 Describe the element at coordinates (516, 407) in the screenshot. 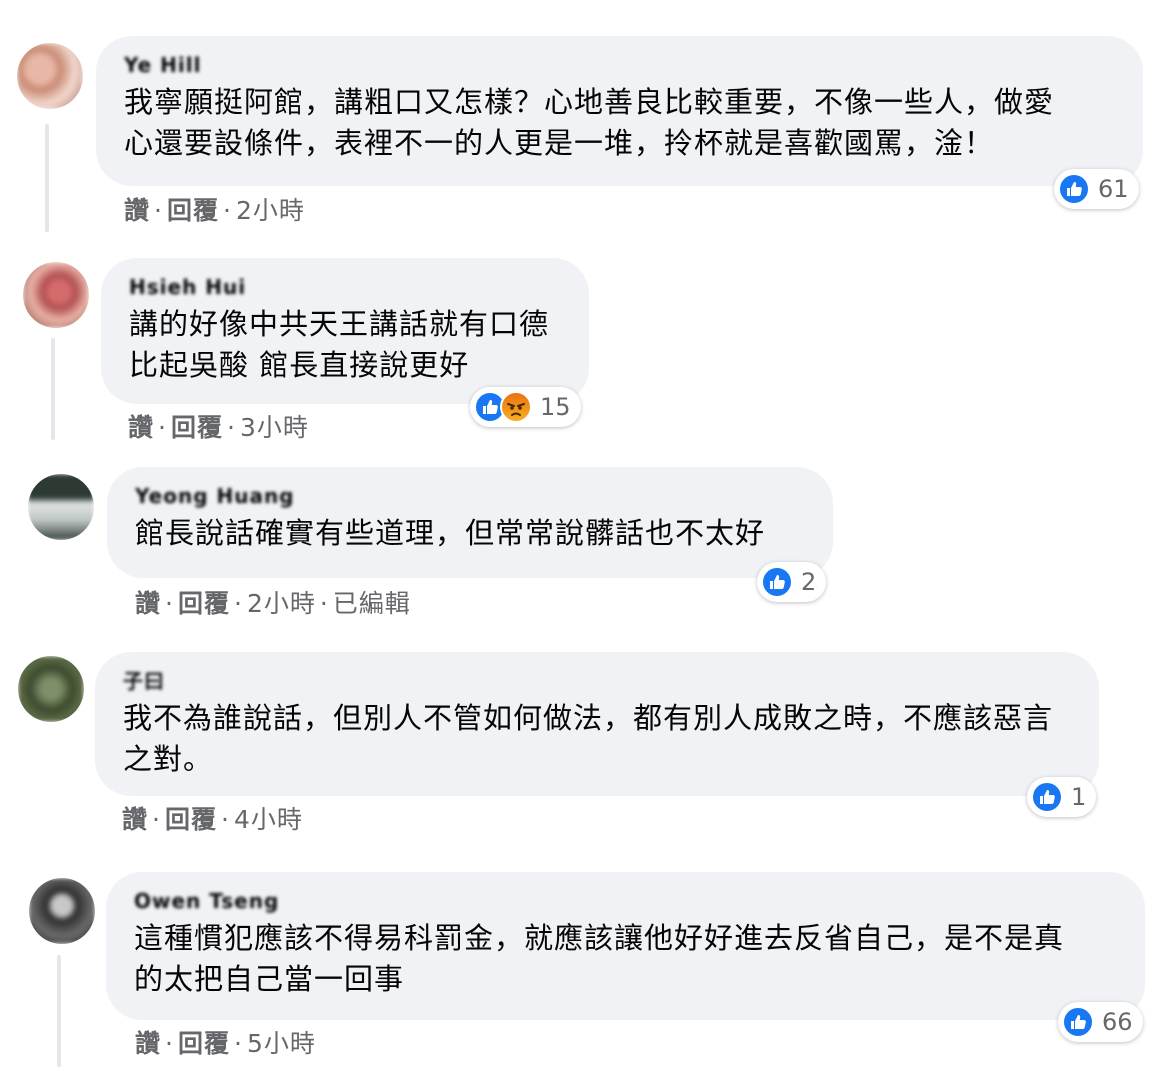

I see `angry-icon` at that location.